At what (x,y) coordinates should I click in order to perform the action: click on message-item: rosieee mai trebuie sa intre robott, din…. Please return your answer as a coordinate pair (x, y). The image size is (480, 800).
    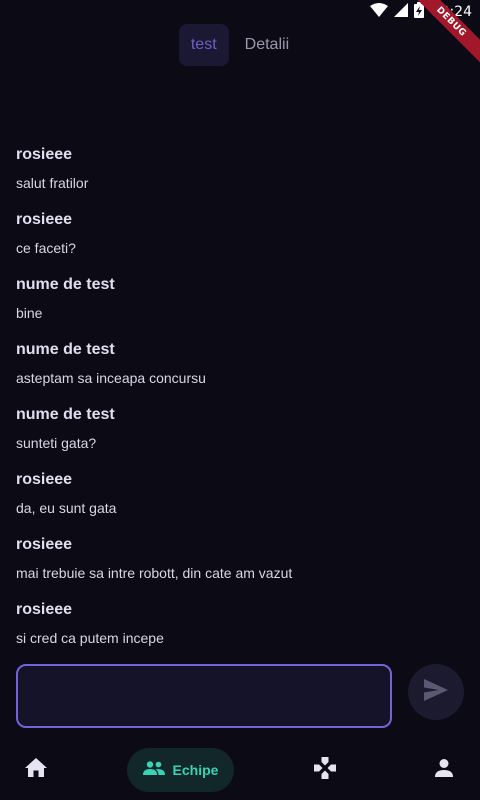
    Looking at the image, I should click on (240, 562).